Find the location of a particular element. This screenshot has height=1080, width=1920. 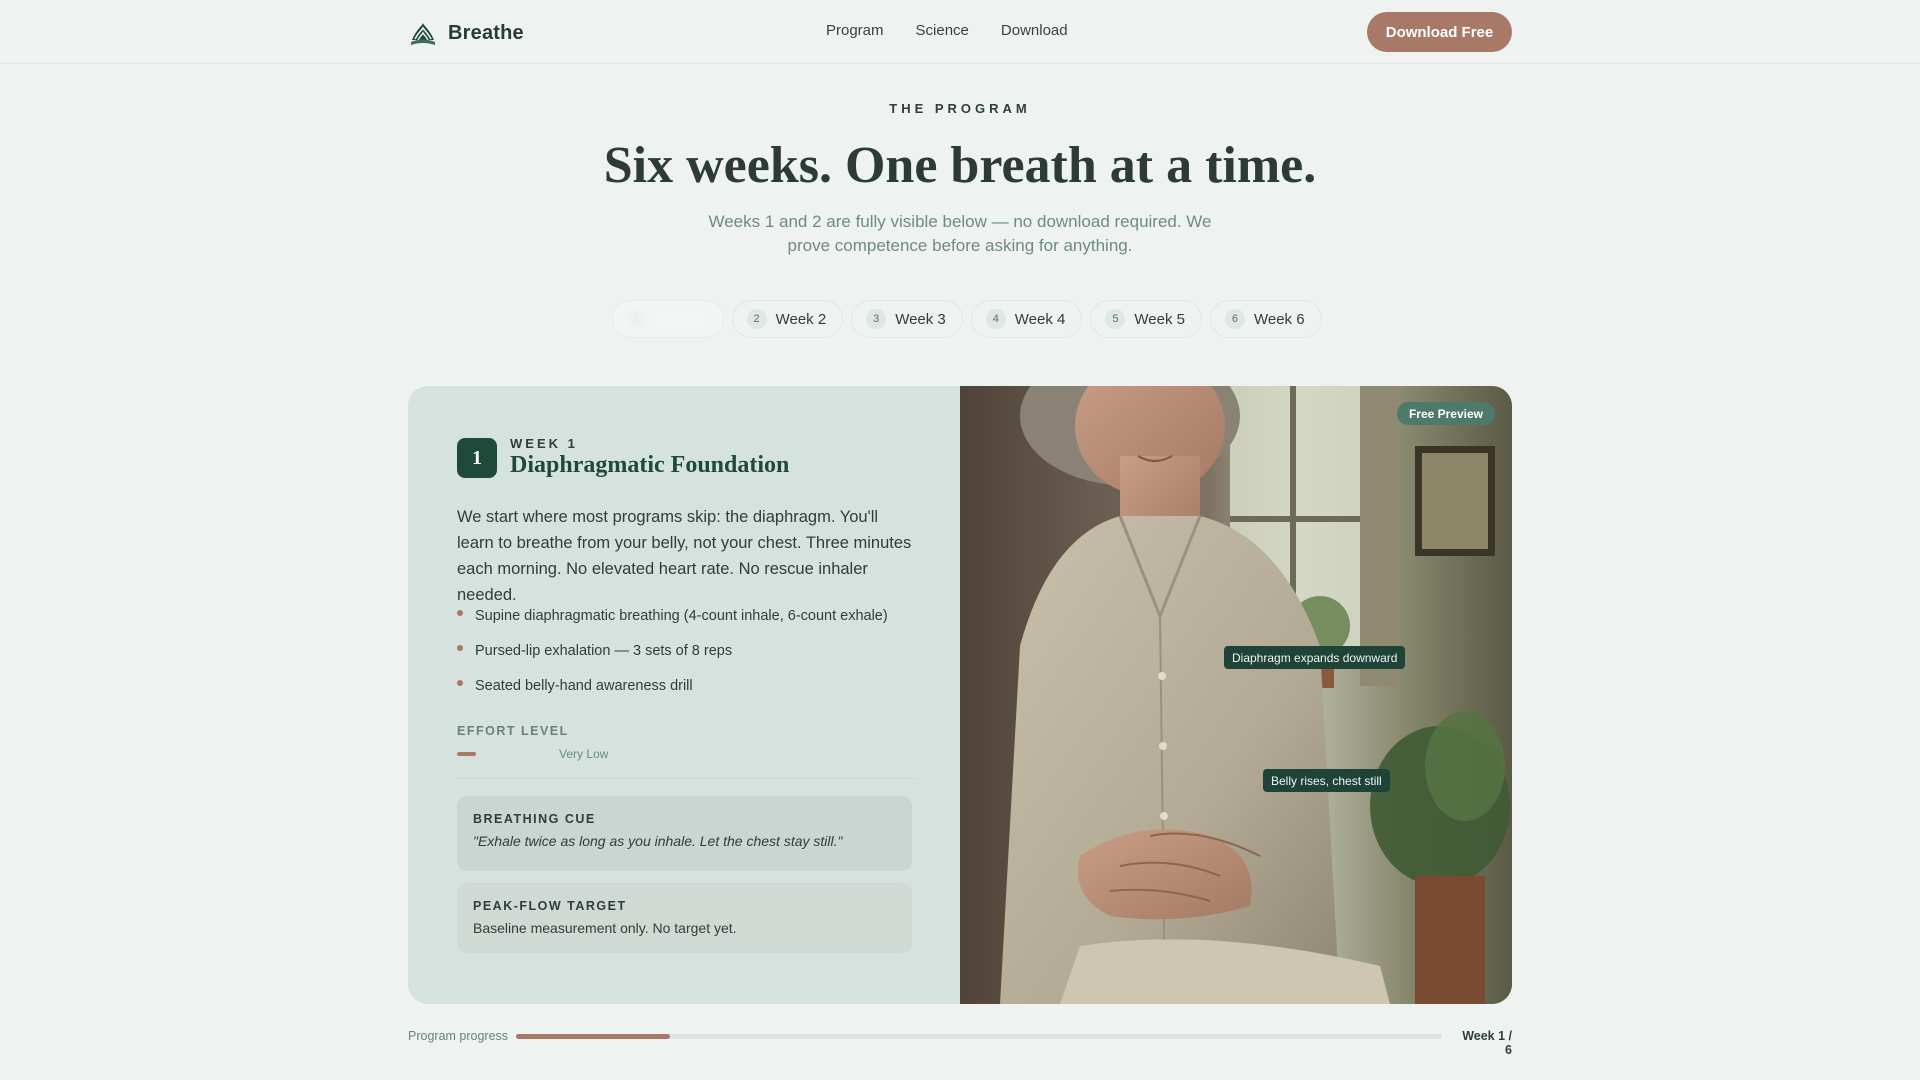

free-preview-badge: Free Preview is located at coordinates (1445, 413).